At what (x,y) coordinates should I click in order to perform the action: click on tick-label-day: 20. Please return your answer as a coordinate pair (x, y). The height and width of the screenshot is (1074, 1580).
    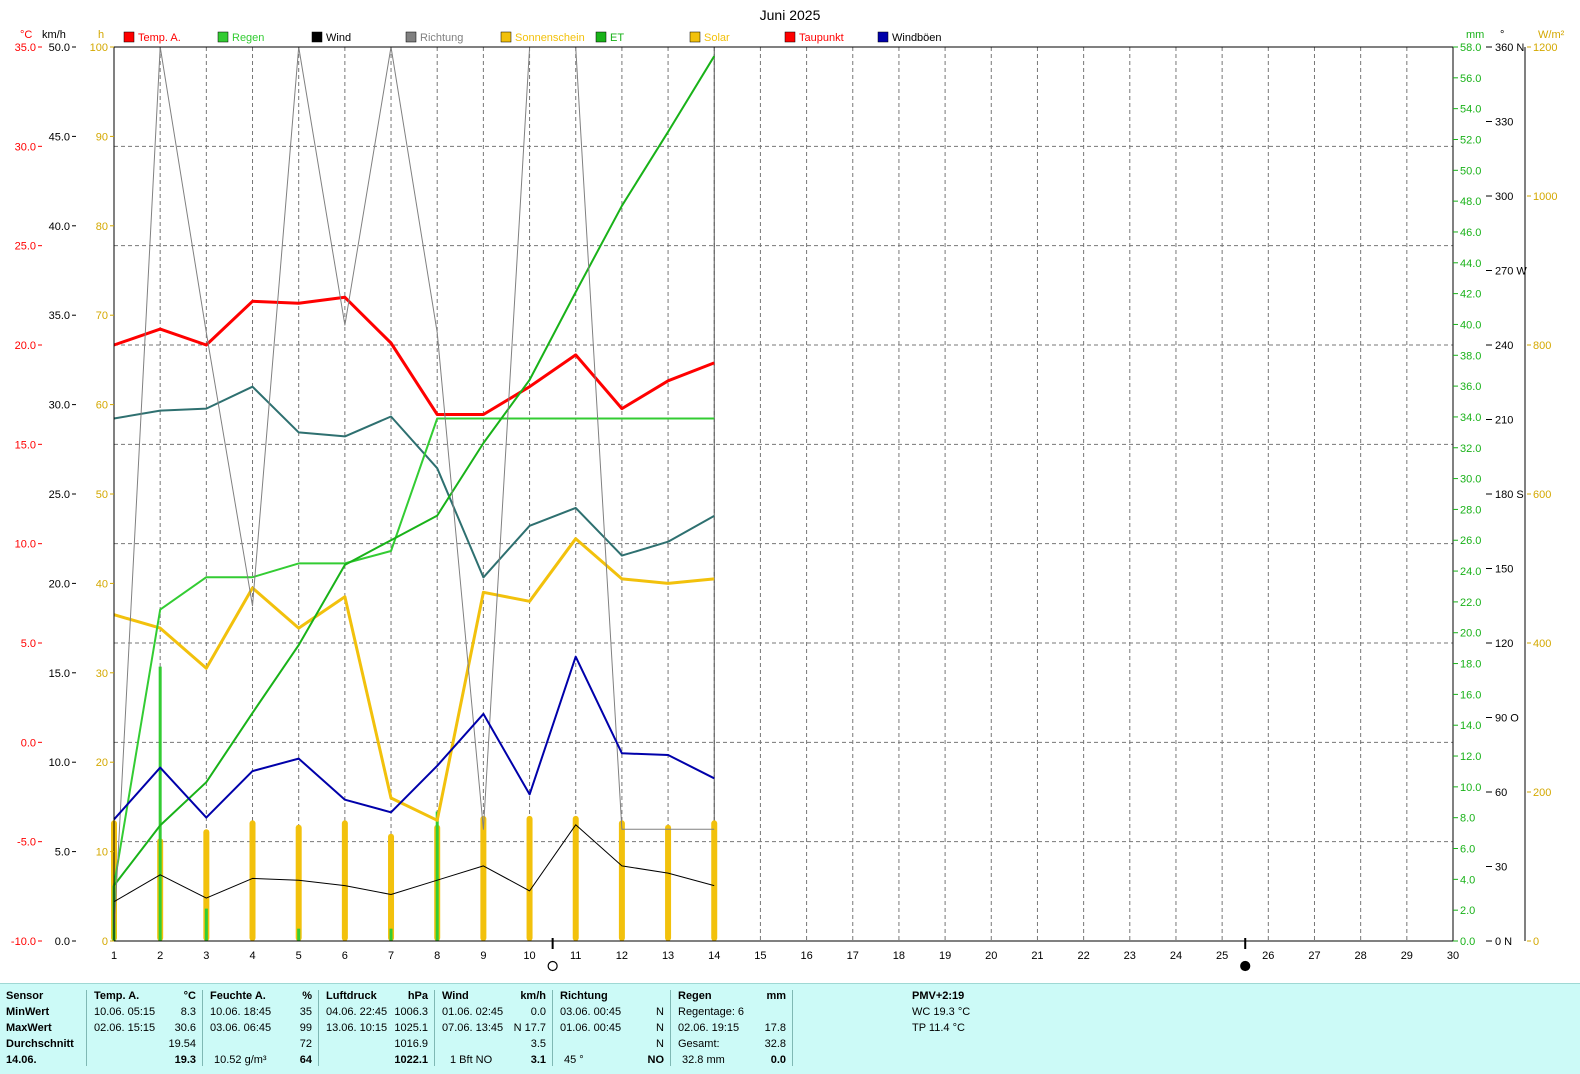
    Looking at the image, I should click on (991, 956).